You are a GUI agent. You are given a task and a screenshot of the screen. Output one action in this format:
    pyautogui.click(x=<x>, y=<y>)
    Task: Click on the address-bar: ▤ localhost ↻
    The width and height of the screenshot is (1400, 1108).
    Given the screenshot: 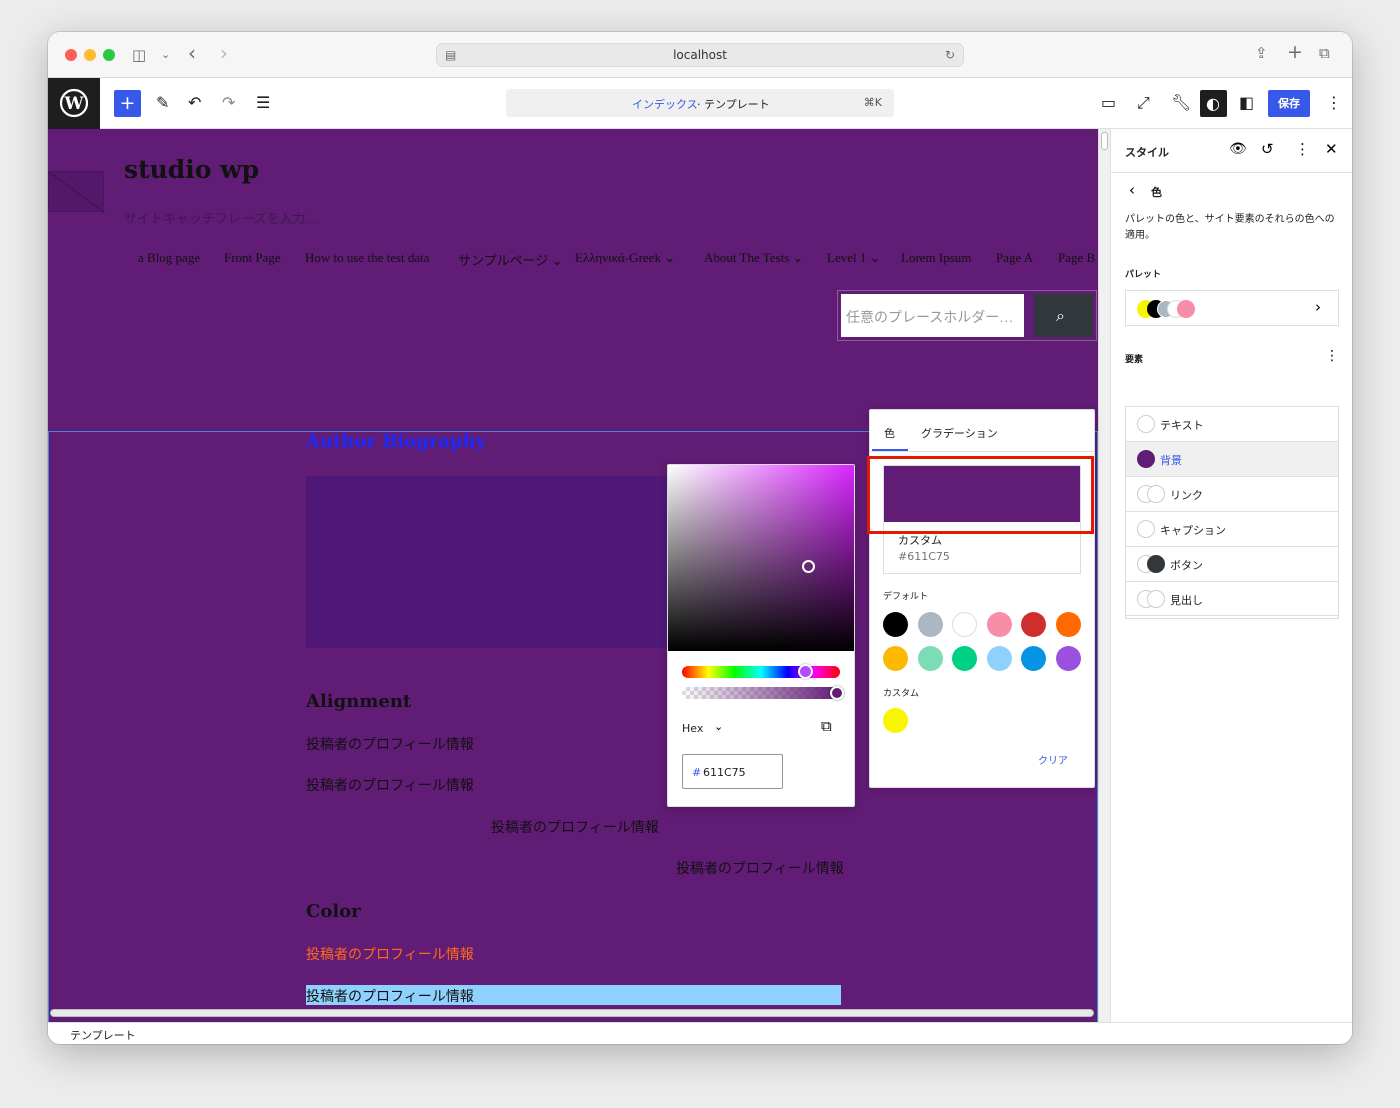 What is the action you would take?
    pyautogui.click(x=700, y=55)
    